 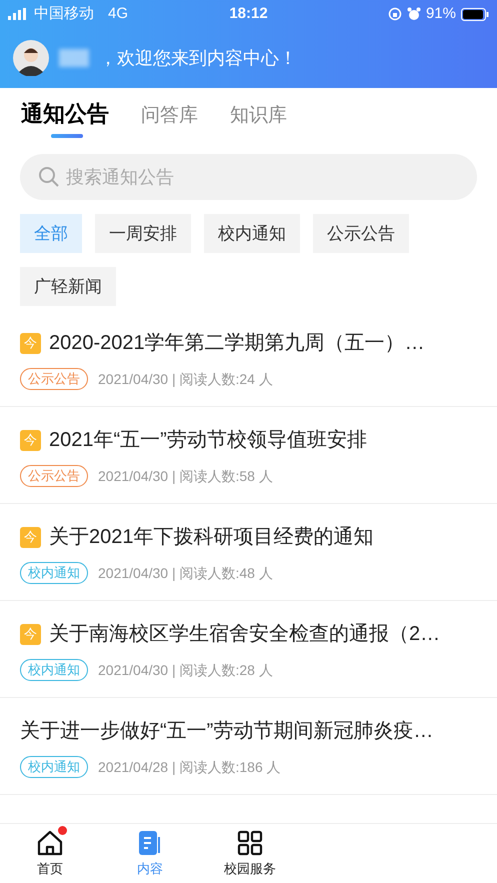 What do you see at coordinates (185, 573) in the screenshot?
I see `notice-meta: 2021/04/30 | 阅读人数:48 人` at bounding box center [185, 573].